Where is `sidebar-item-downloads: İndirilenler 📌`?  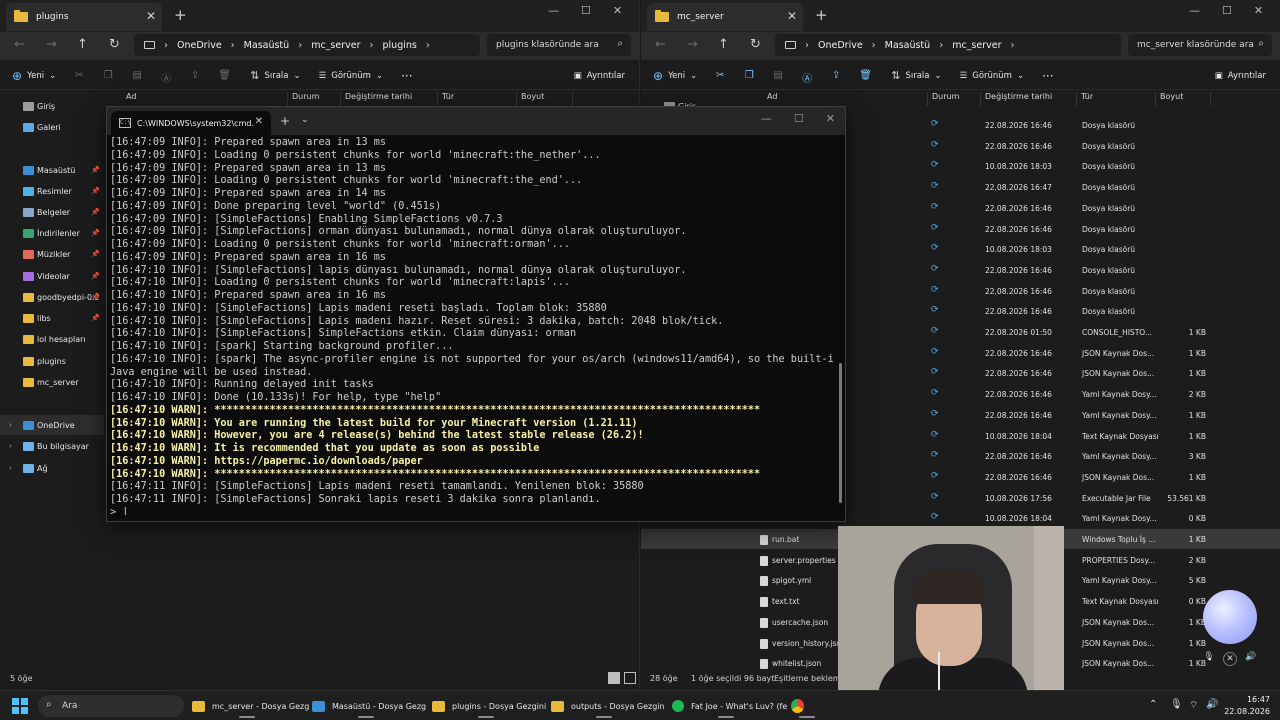 sidebar-item-downloads: İndirilenler 📌 is located at coordinates (52, 233).